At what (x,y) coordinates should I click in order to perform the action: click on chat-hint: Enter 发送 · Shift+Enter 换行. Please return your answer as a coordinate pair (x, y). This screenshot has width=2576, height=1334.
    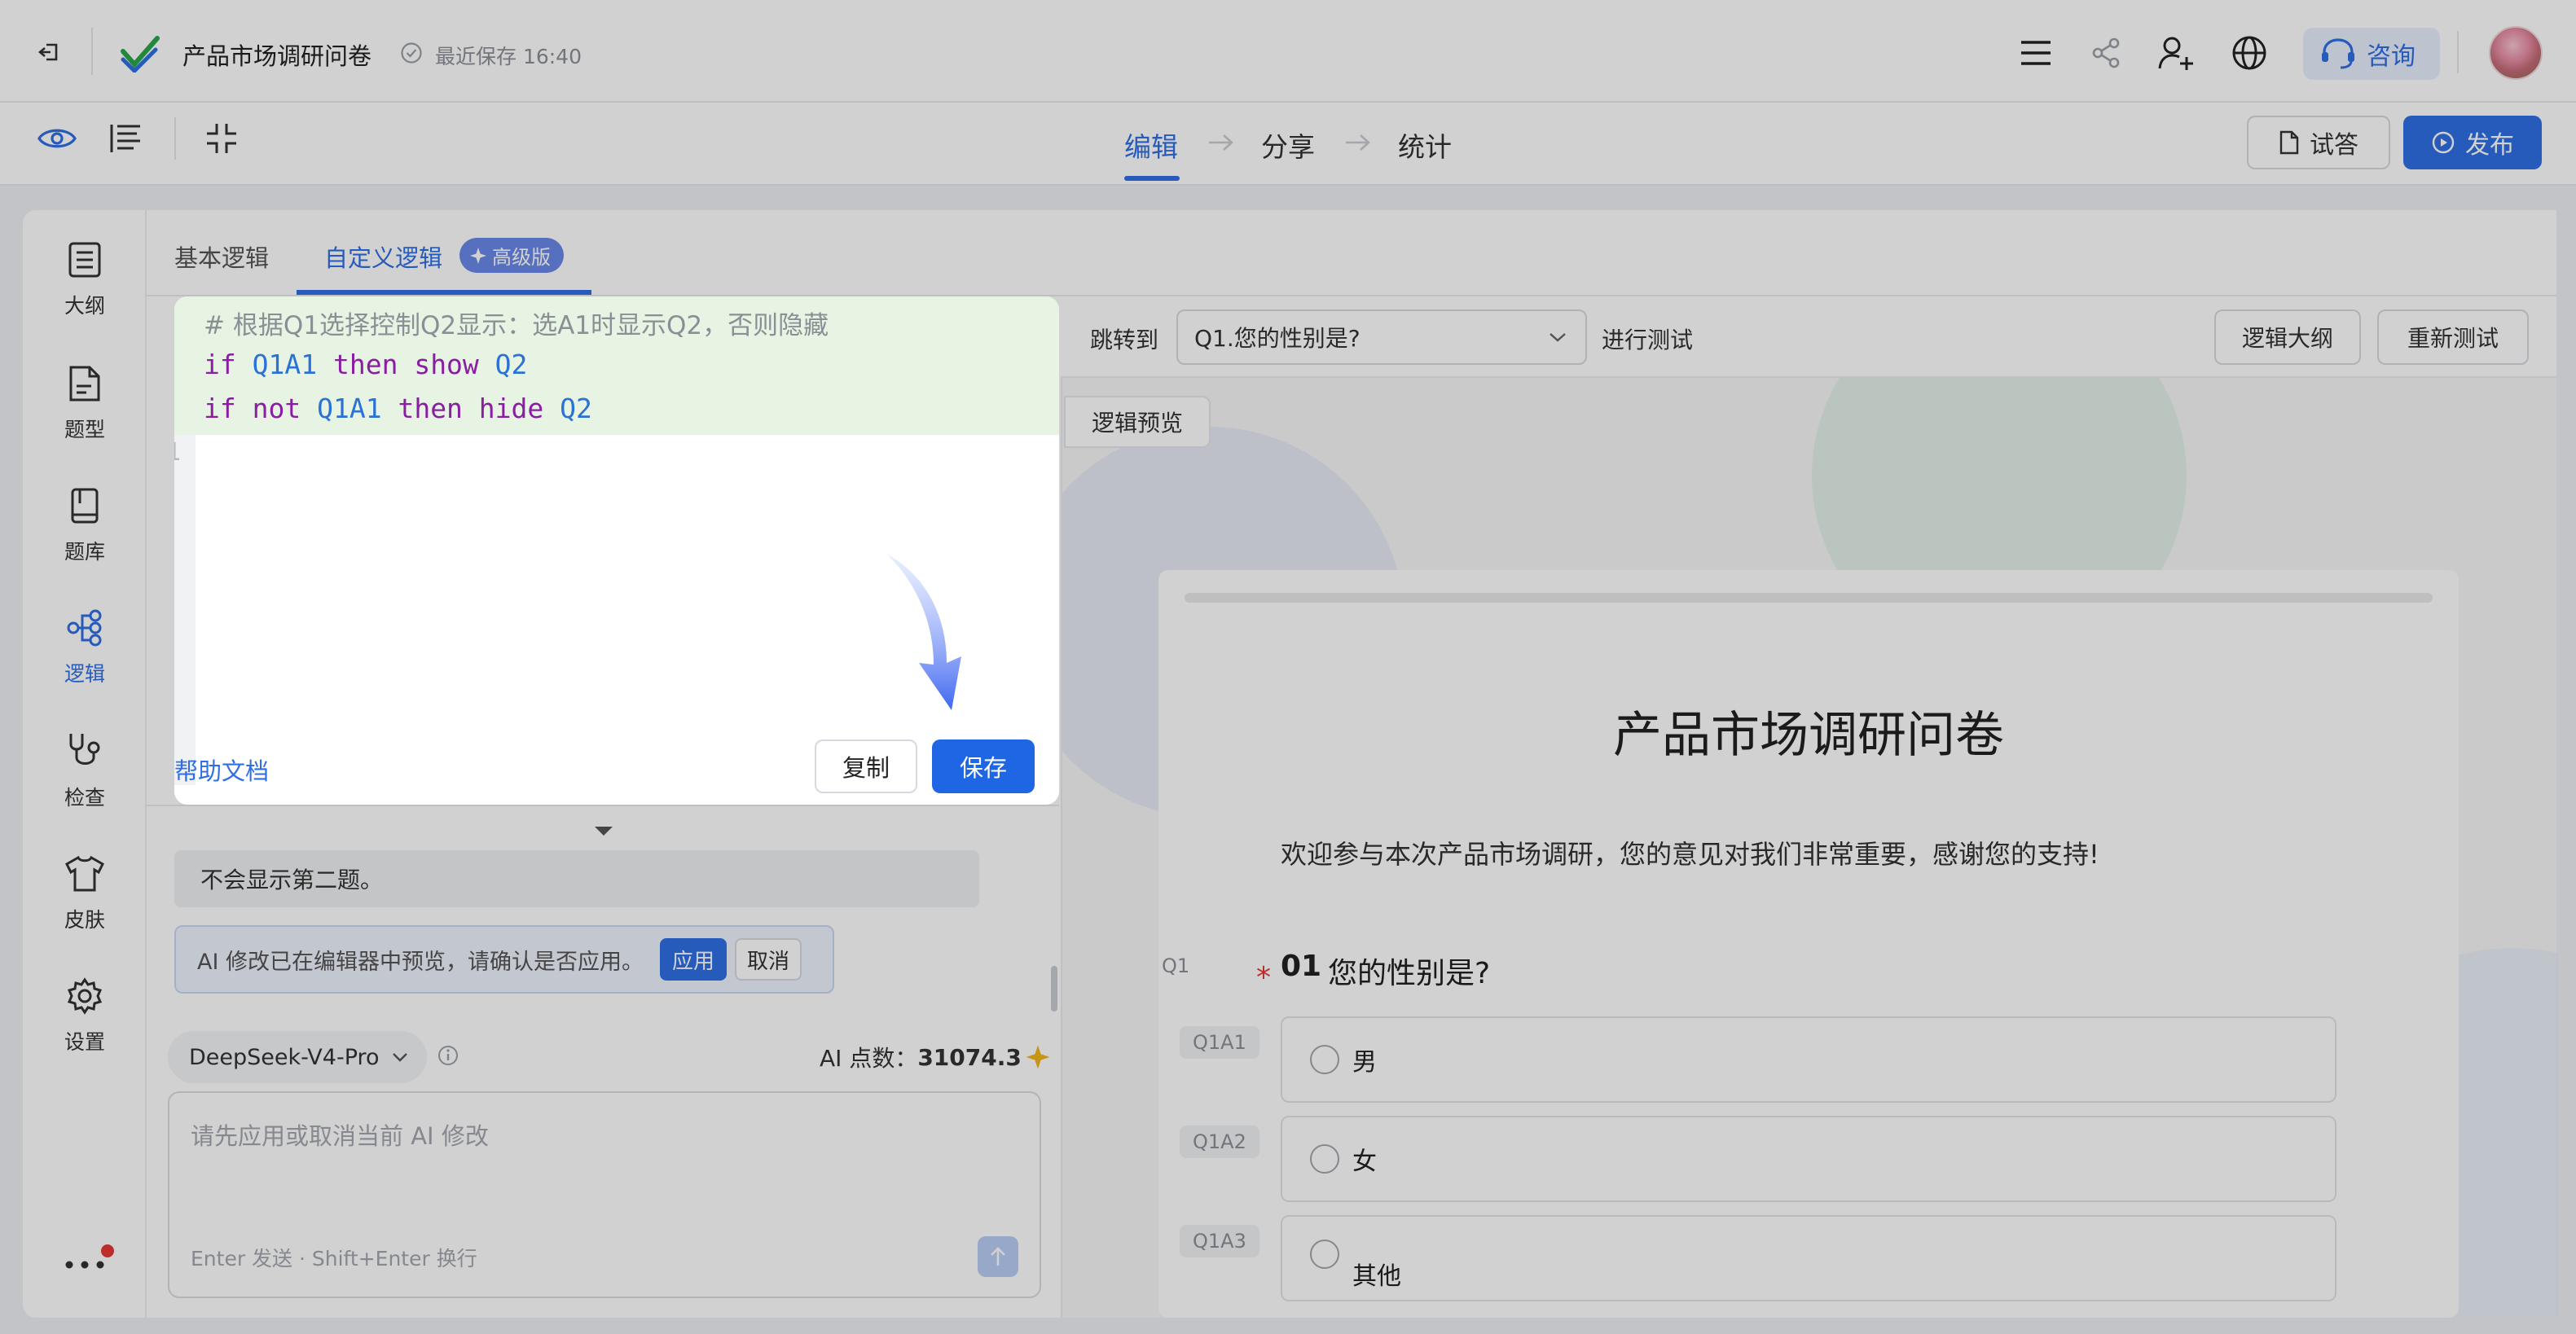
    Looking at the image, I should click on (334, 1258).